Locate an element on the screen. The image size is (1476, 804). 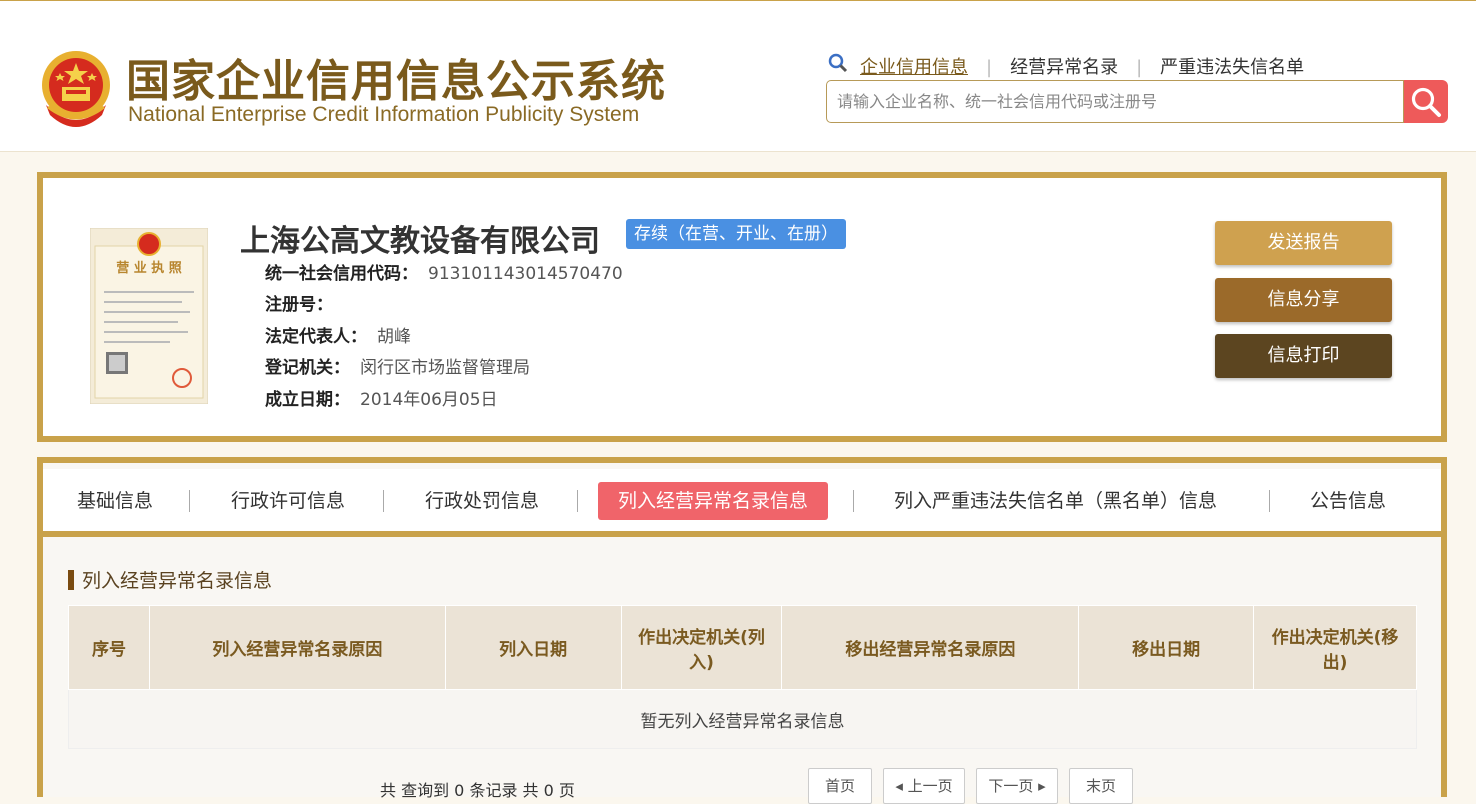
pager-summary: 共 查询到 0 条记录 共 0 页 is located at coordinates (477, 790).